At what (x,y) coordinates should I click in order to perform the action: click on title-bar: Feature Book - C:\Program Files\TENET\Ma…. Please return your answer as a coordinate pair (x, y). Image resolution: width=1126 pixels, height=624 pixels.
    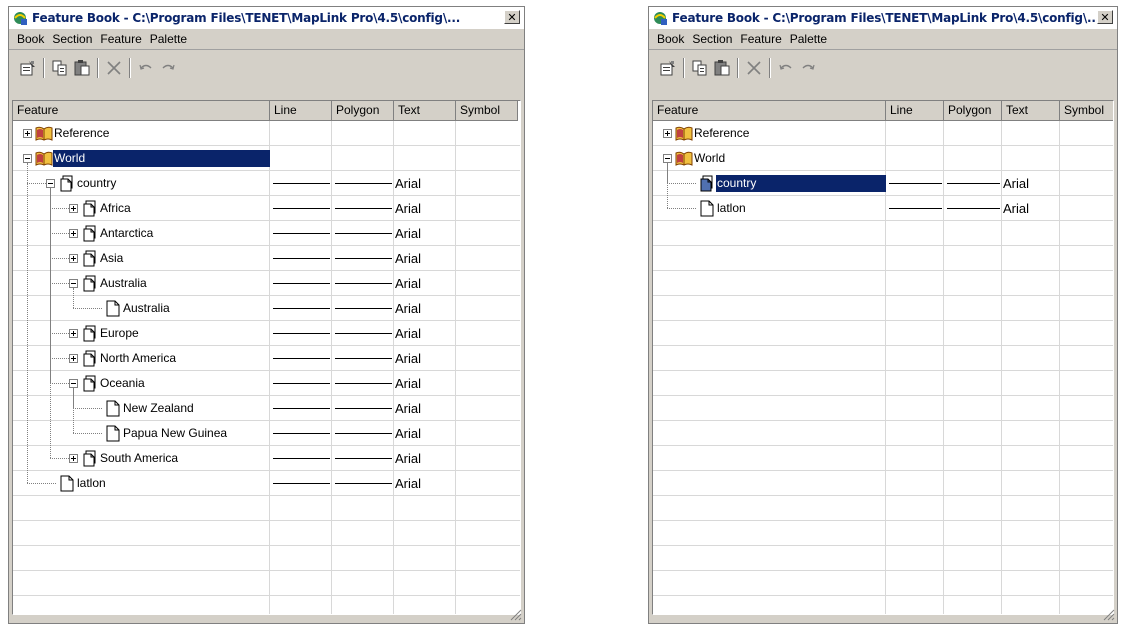
    Looking at the image, I should click on (883, 18).